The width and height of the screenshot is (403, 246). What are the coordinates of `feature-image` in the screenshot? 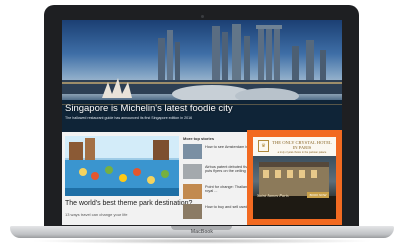 It's located at (122, 166).